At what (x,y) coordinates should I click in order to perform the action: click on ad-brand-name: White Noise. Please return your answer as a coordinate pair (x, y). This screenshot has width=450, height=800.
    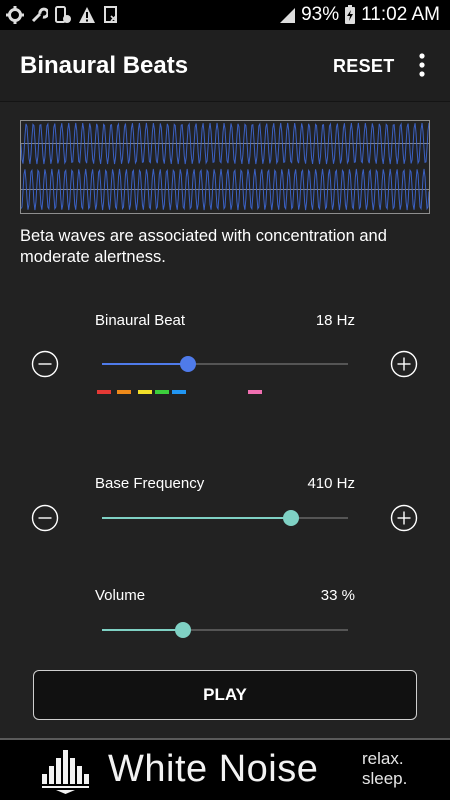
    Looking at the image, I should click on (213, 769).